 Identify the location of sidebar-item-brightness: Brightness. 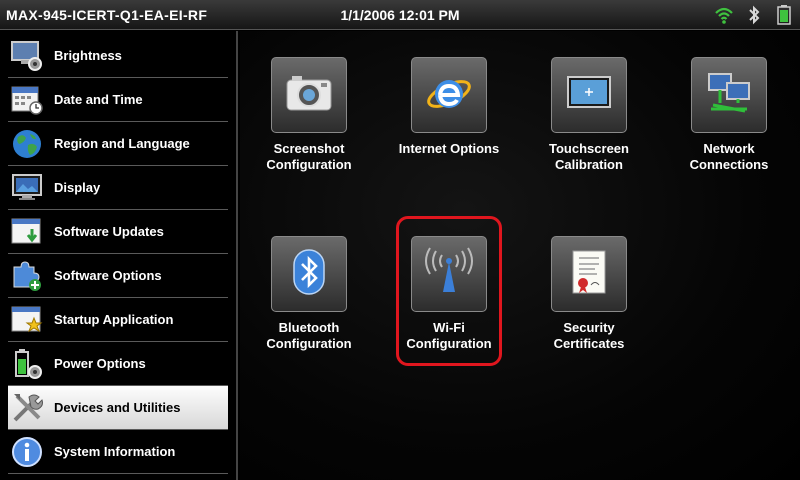
(118, 56).